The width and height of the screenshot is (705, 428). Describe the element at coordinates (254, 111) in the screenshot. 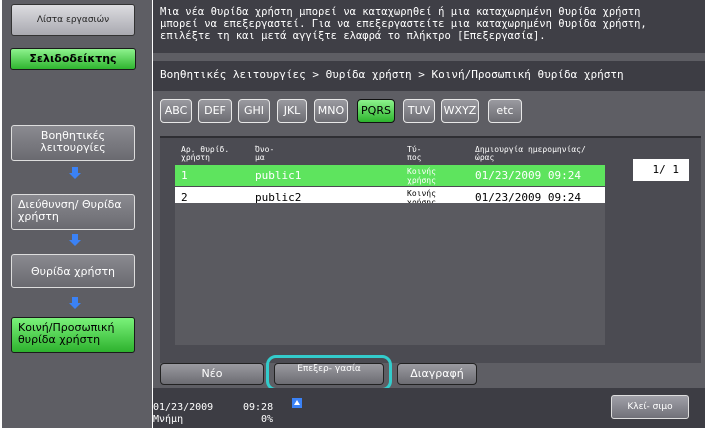

I see `tab-ghi: GHI` at that location.